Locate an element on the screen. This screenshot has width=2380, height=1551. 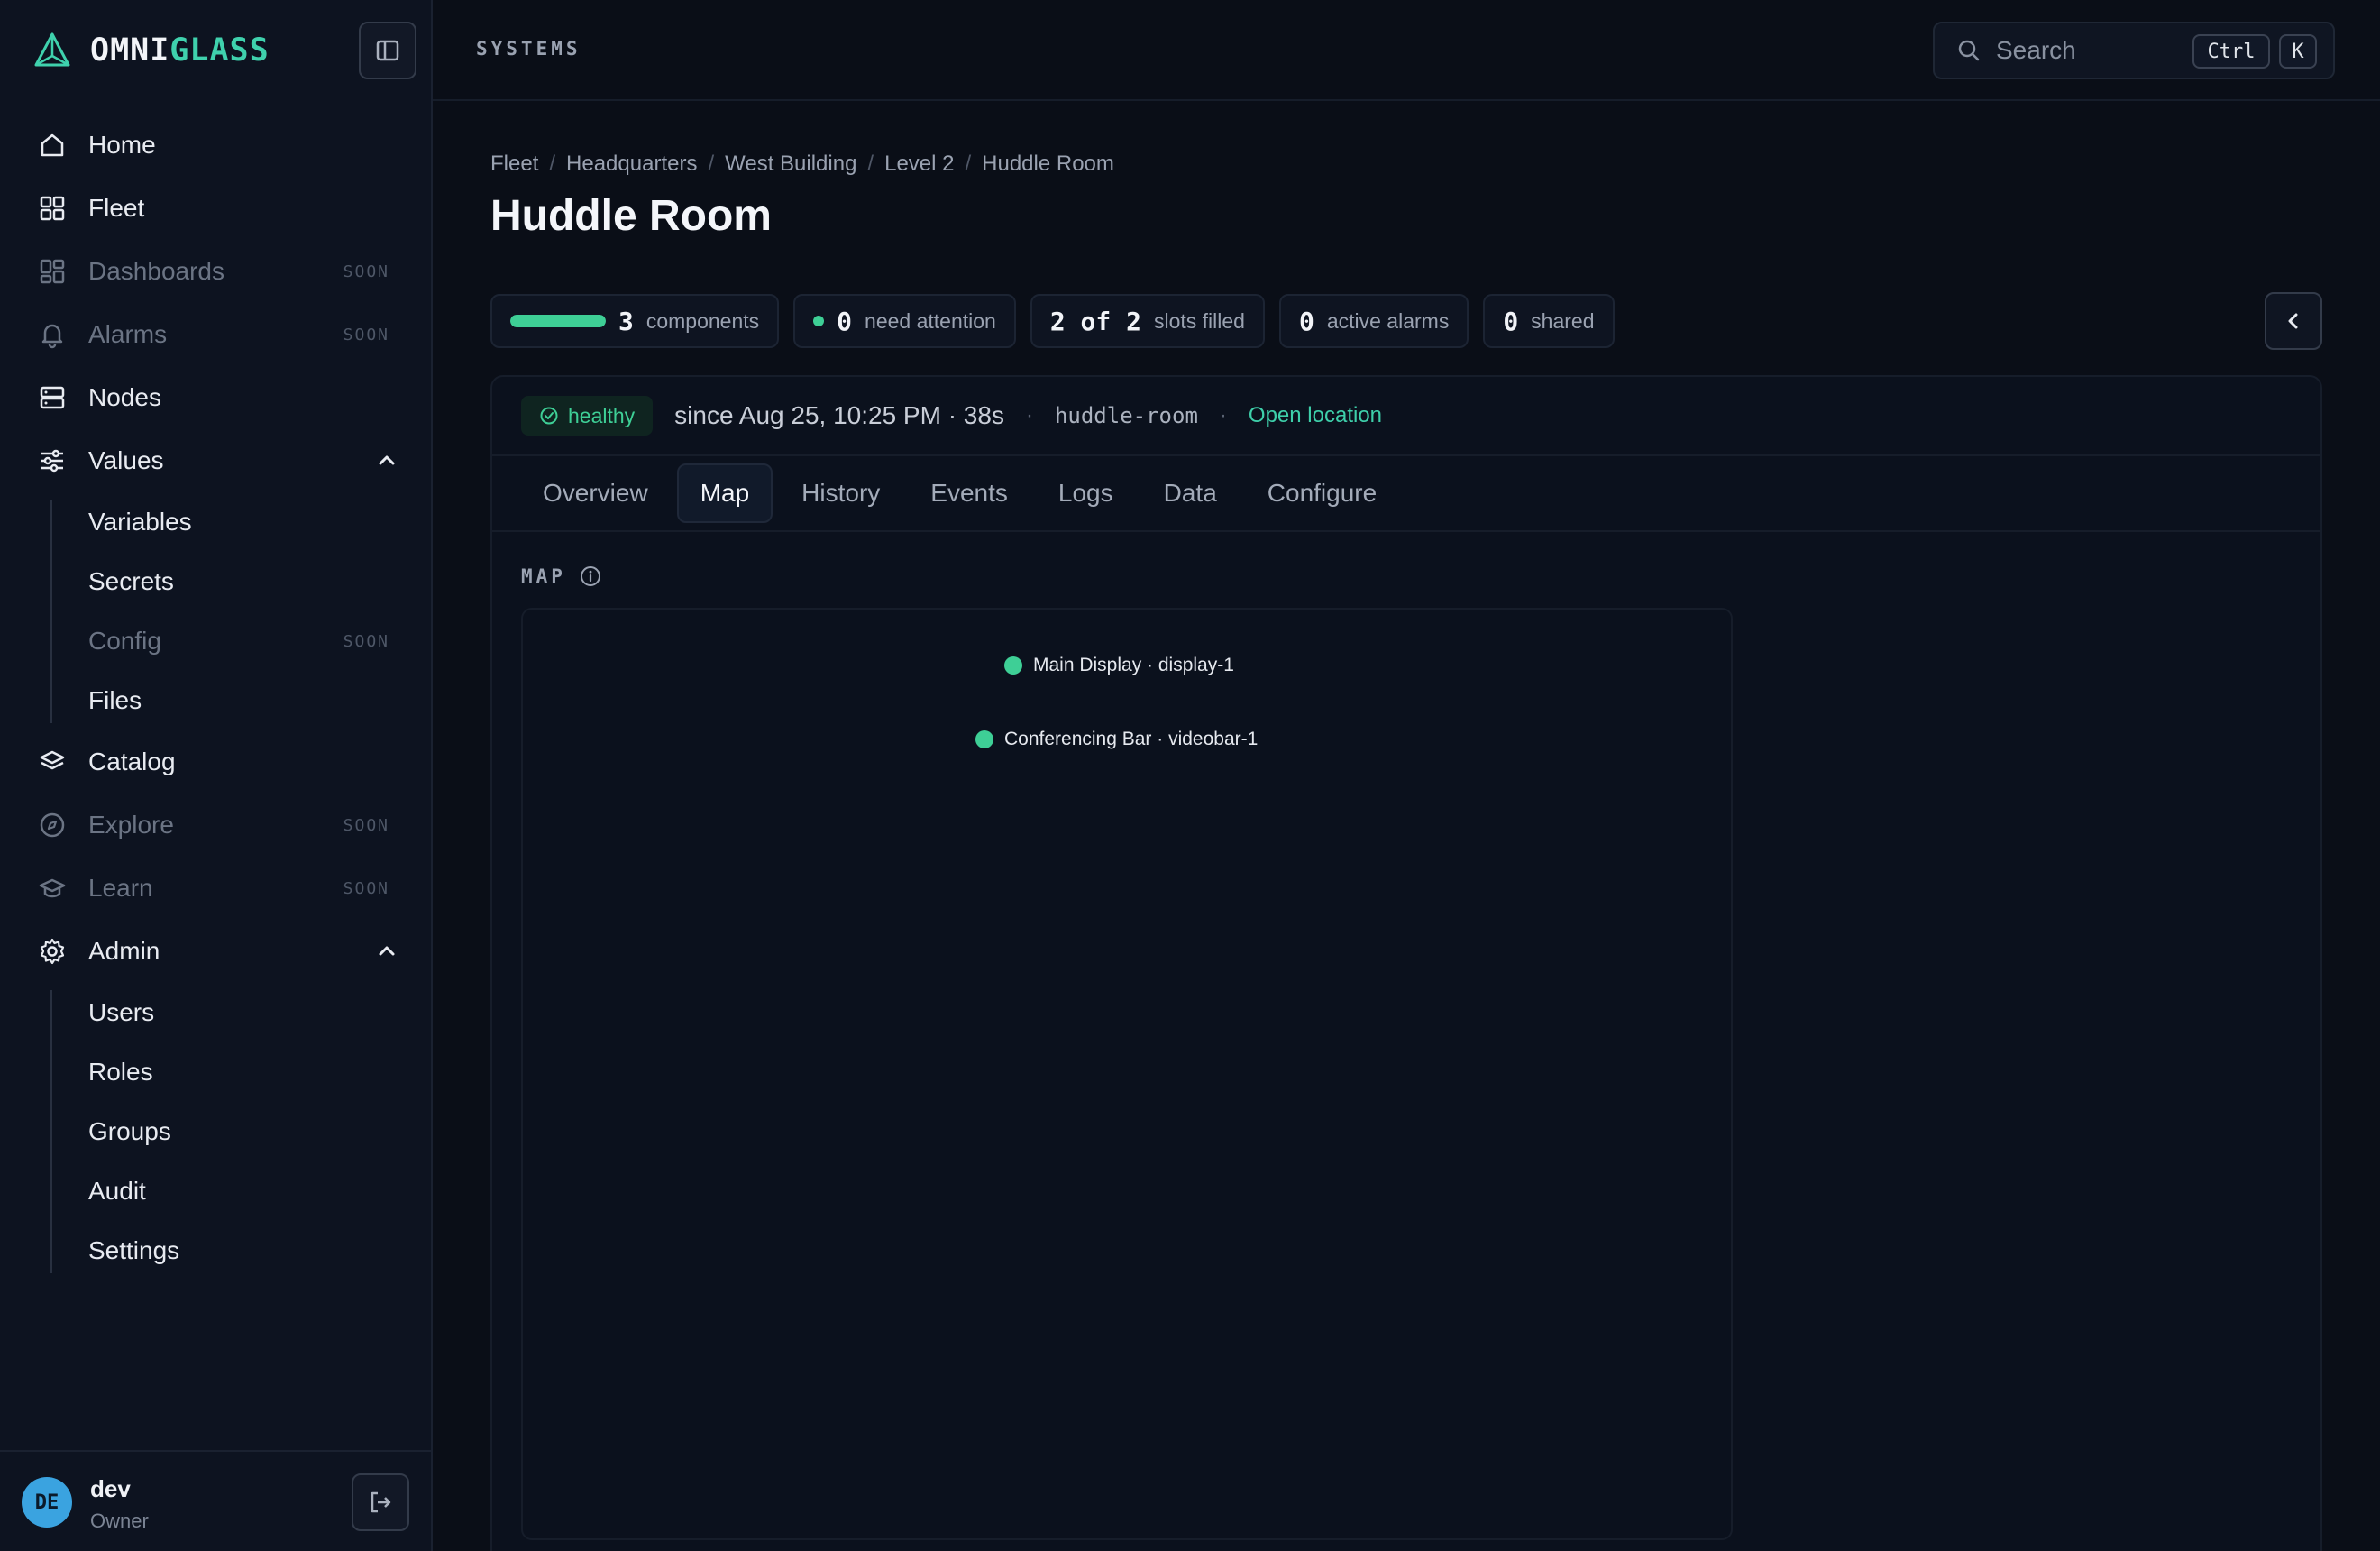
tab-events: Events is located at coordinates (969, 493).